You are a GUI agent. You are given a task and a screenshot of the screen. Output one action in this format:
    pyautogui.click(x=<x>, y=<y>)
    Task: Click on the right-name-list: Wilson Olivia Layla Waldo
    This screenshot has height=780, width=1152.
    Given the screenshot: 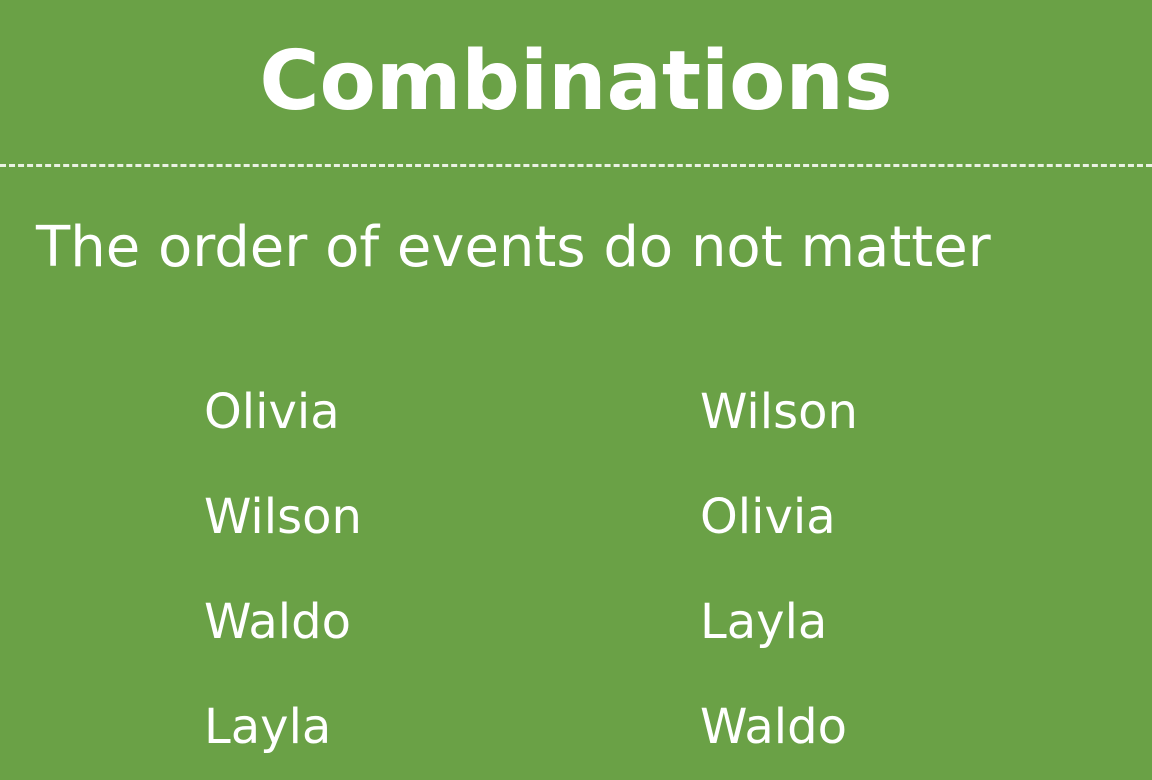 What is the action you would take?
    pyautogui.click(x=779, y=570)
    